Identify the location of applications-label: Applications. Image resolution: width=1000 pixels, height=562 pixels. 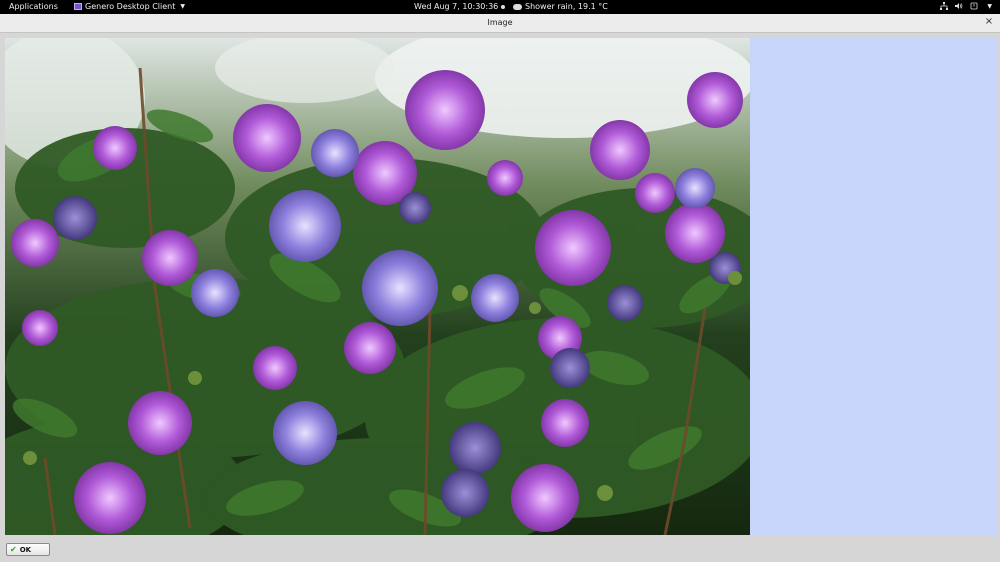
(33, 6).